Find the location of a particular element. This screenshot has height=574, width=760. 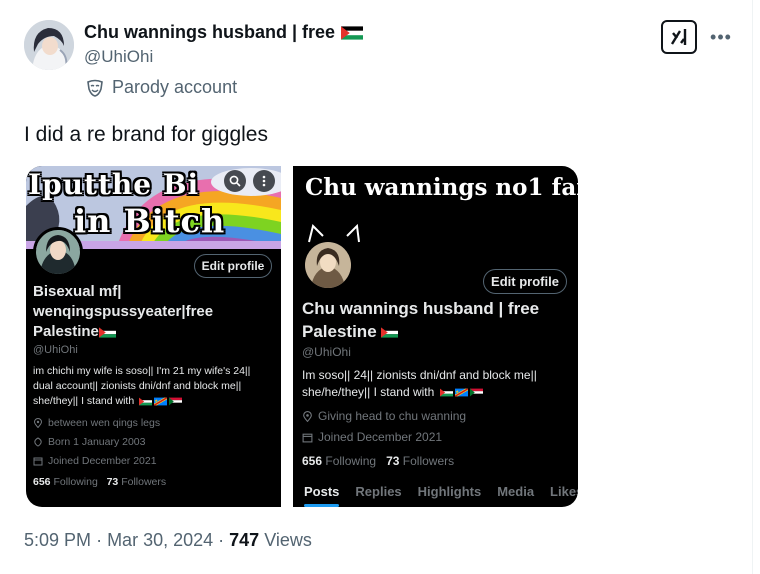

card1-bio-line3-wrap: she/they|| I stand with is located at coordinates (156, 401).